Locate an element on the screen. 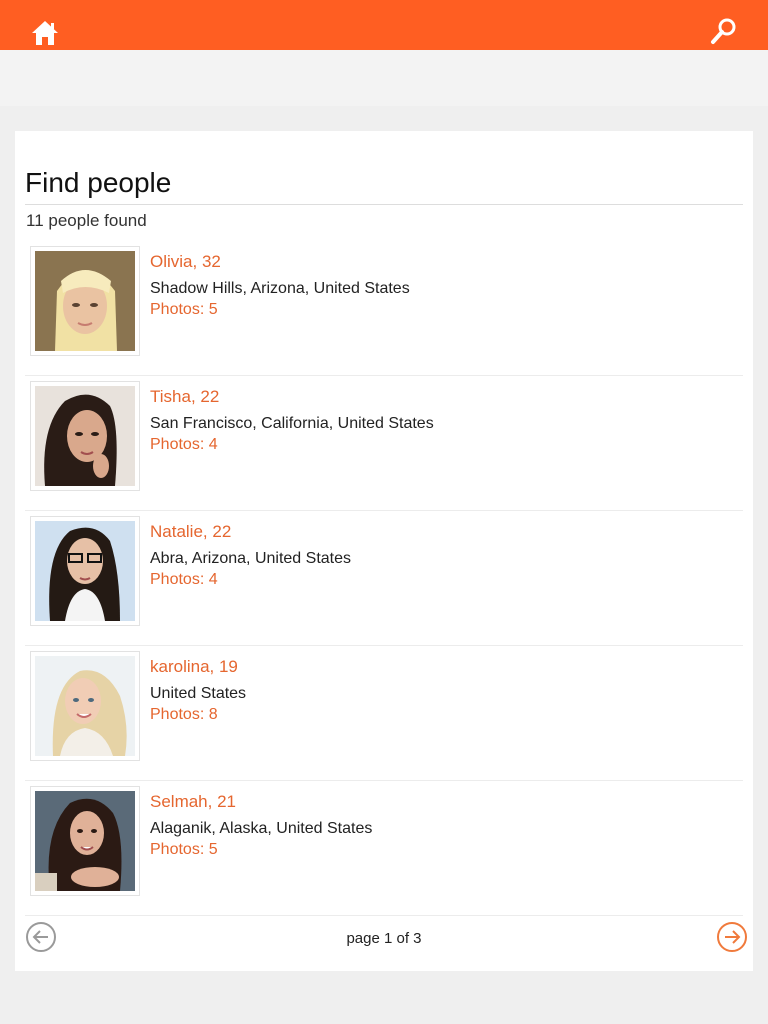 This screenshot has height=1024, width=768. page-indicator: page 1 of 3 is located at coordinates (384, 938).